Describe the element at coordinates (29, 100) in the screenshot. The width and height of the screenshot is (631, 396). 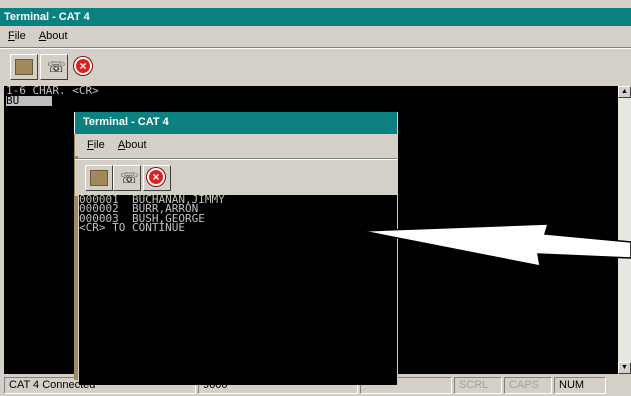
I see `terminal-input: BU` at that location.